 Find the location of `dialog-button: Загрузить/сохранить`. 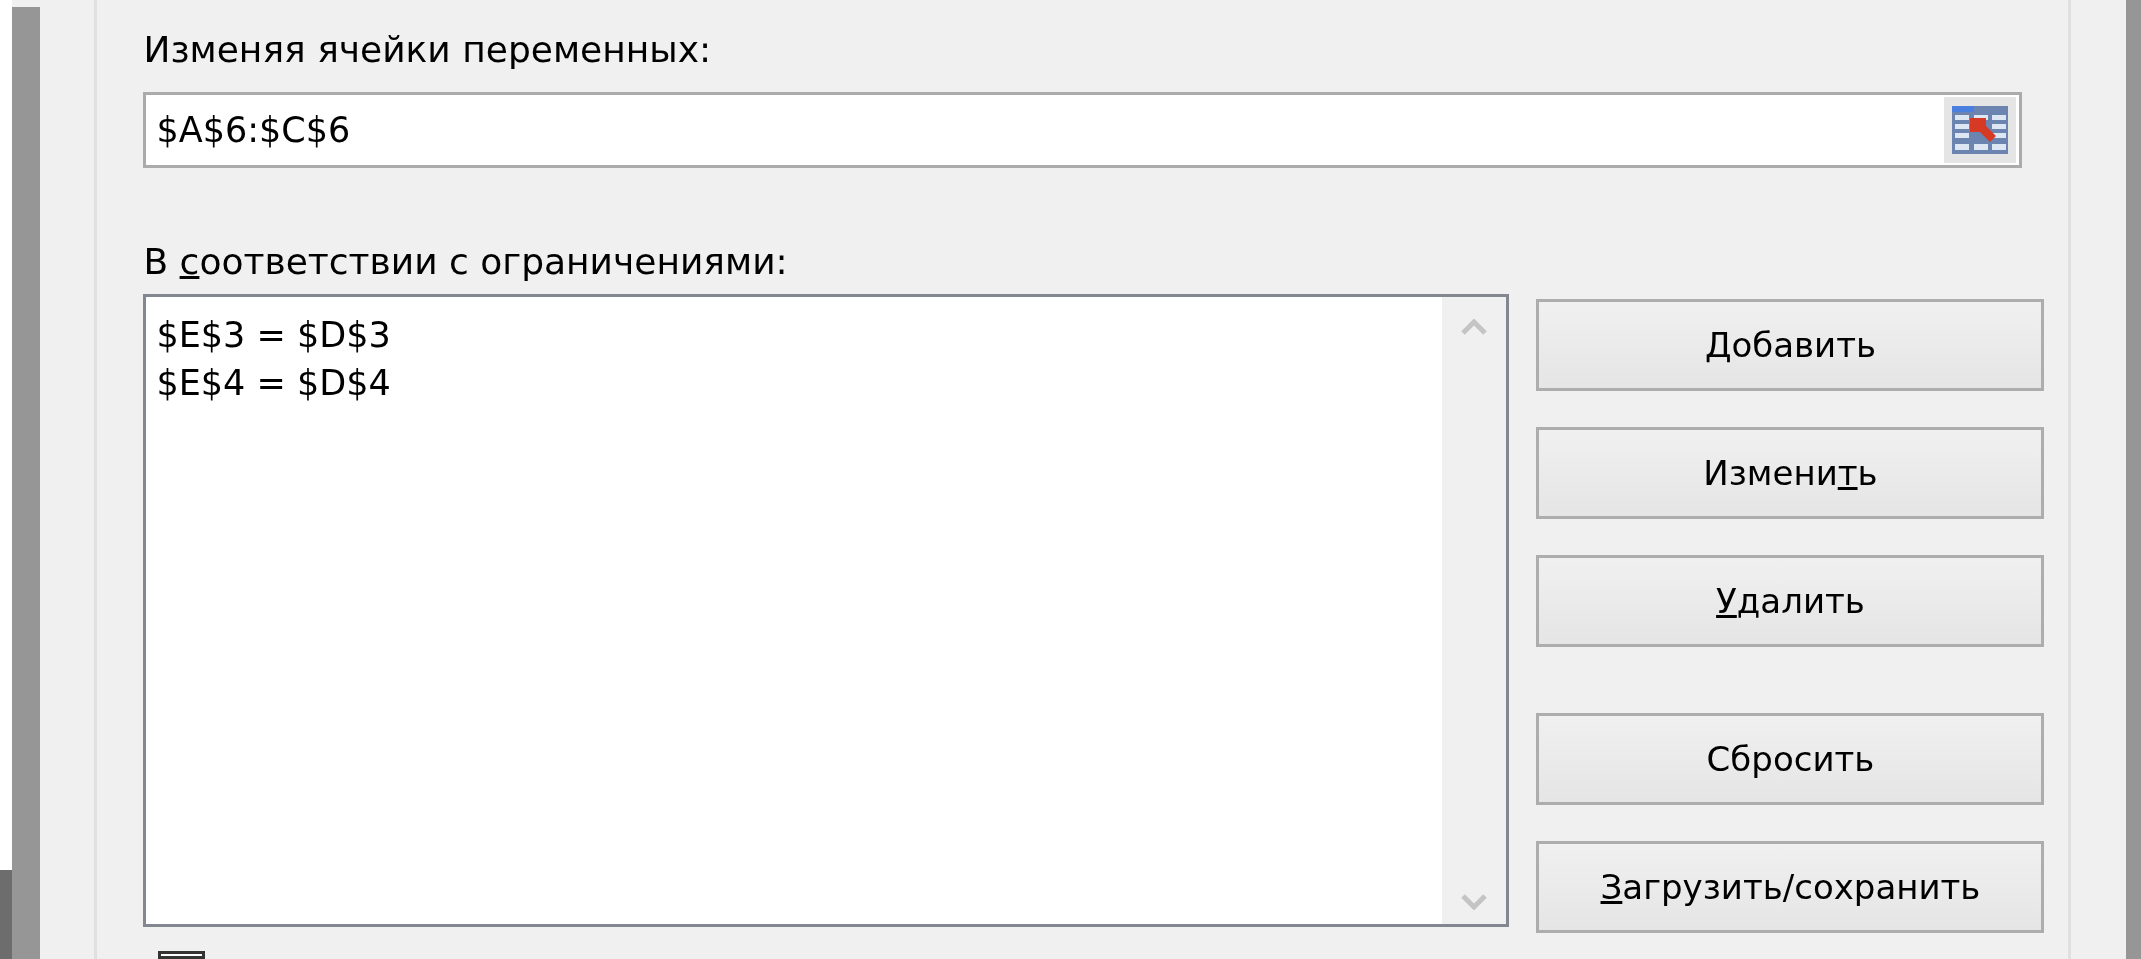

dialog-button: Загрузить/сохранить is located at coordinates (1790, 887).